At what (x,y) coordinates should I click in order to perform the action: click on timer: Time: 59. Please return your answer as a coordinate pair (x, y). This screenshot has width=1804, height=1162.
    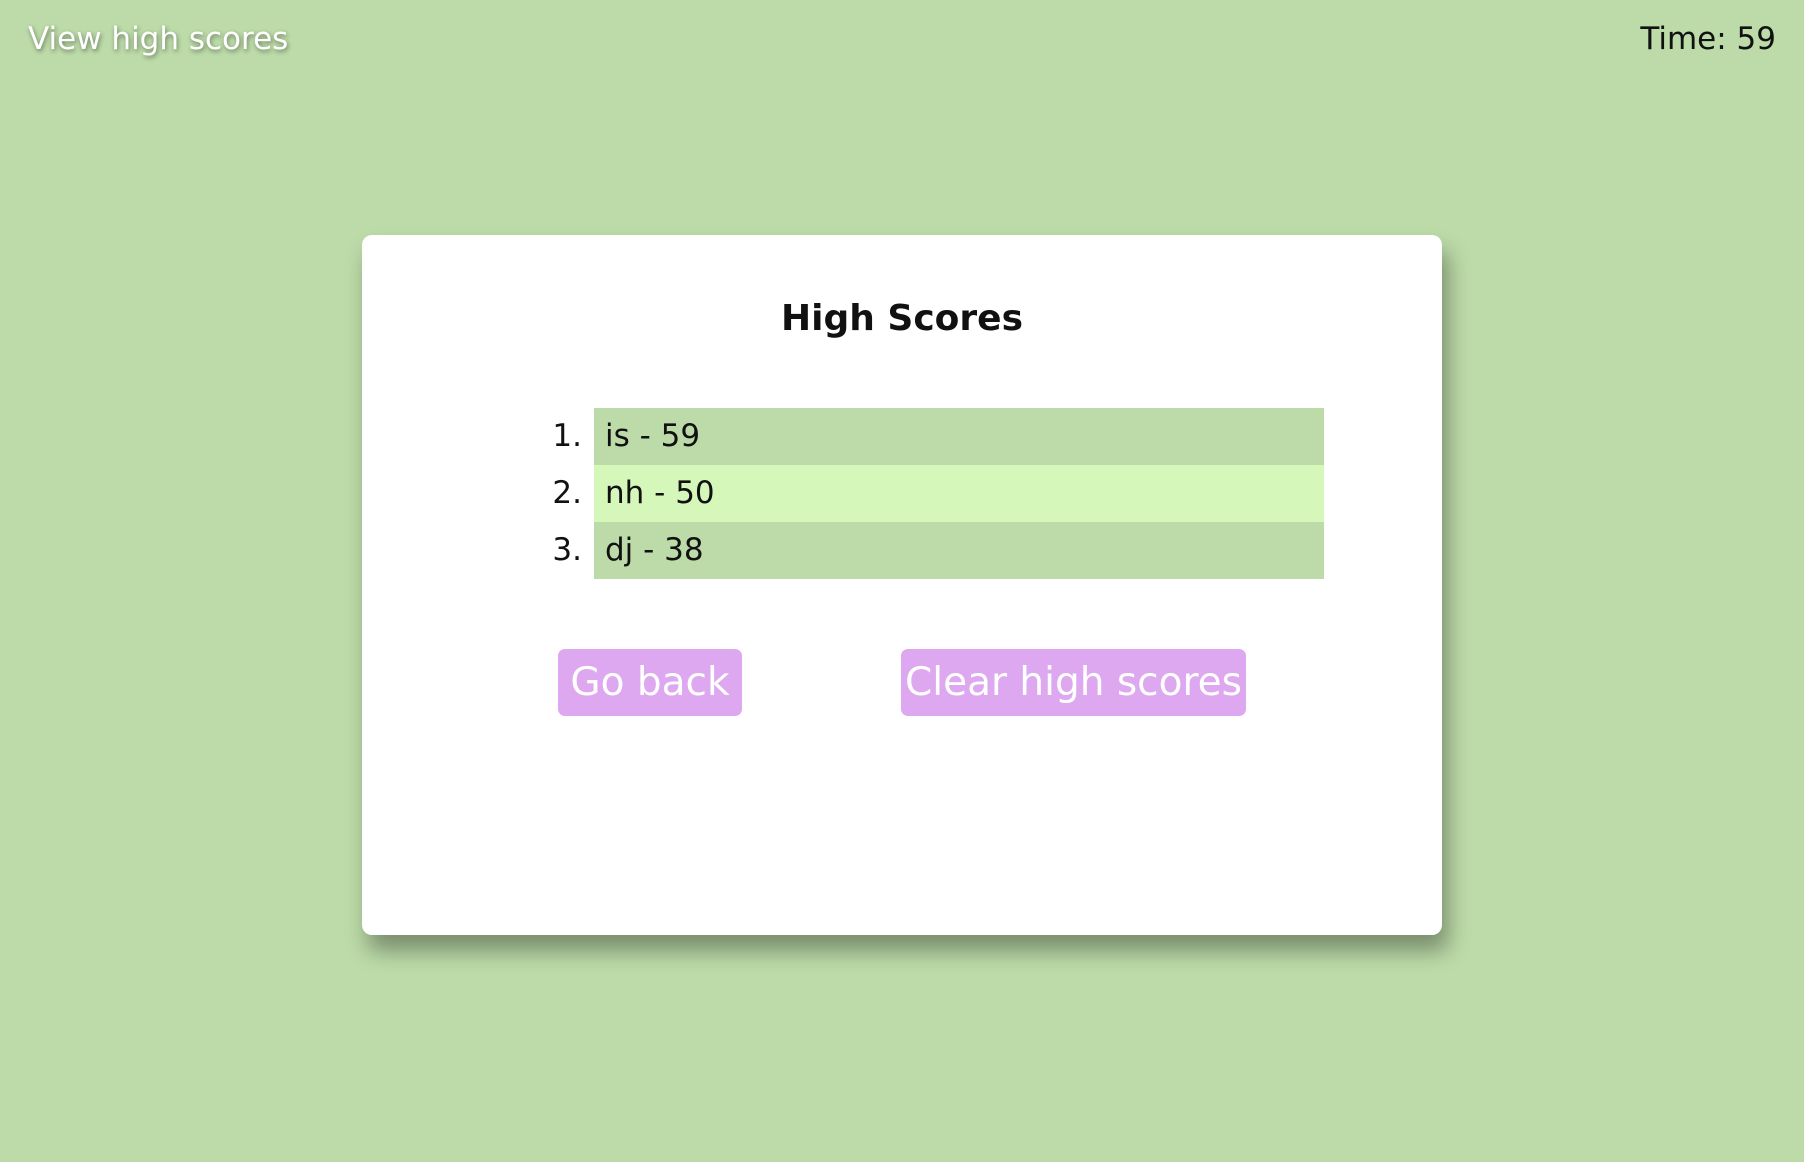
    Looking at the image, I should click on (1708, 39).